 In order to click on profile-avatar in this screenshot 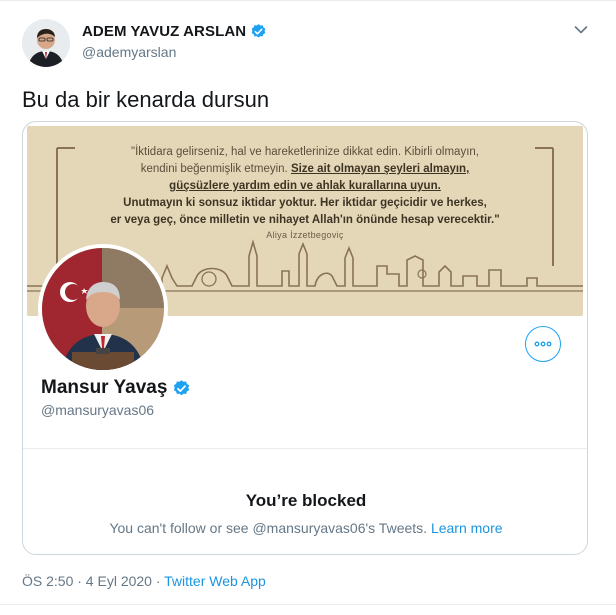, I will do `click(103, 309)`.